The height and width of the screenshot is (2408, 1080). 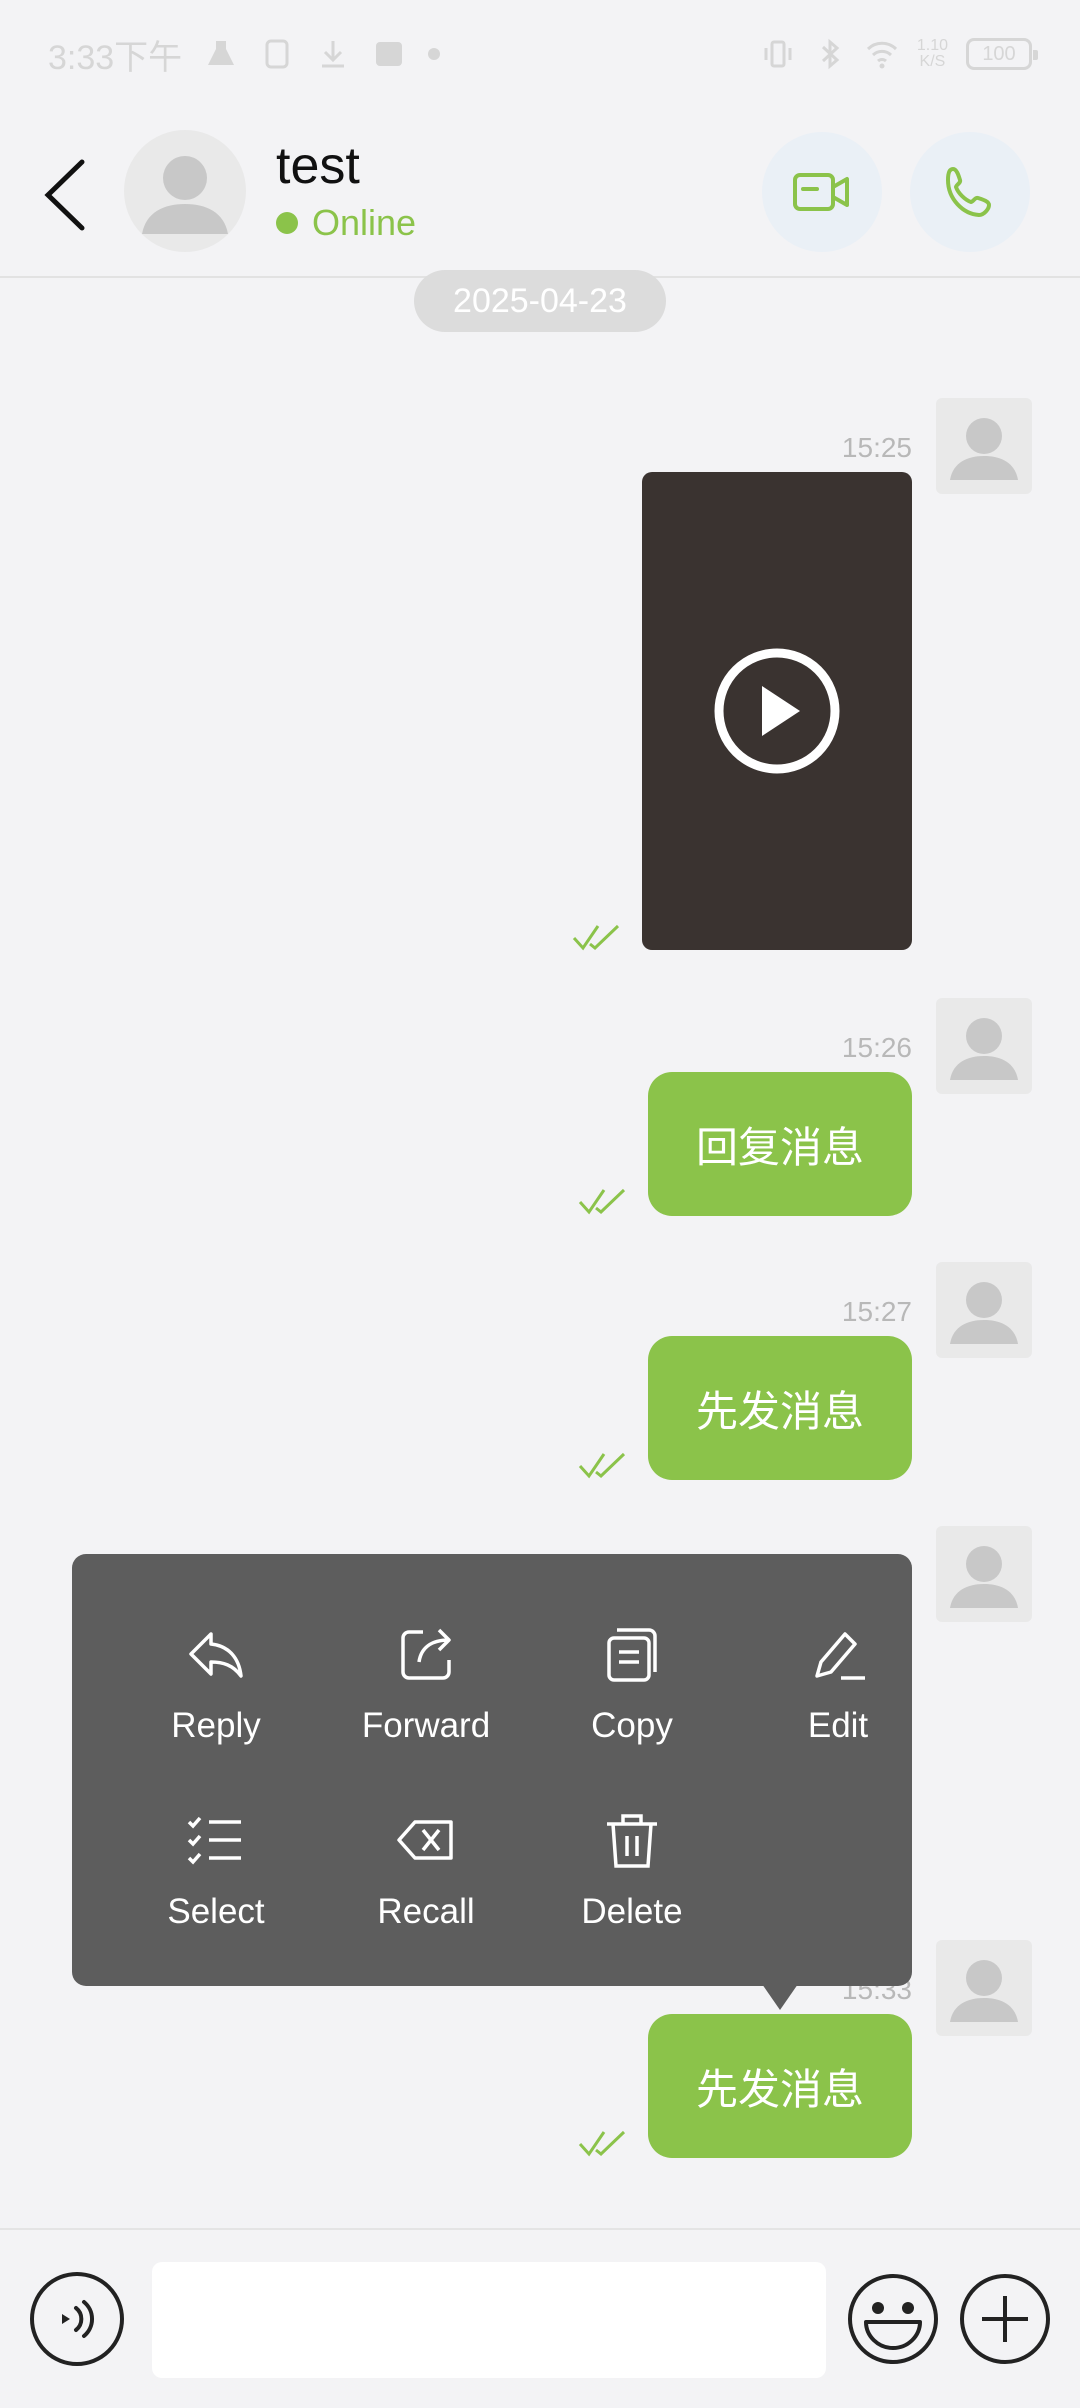 What do you see at coordinates (881, 55) in the screenshot?
I see `wifi-icon` at bounding box center [881, 55].